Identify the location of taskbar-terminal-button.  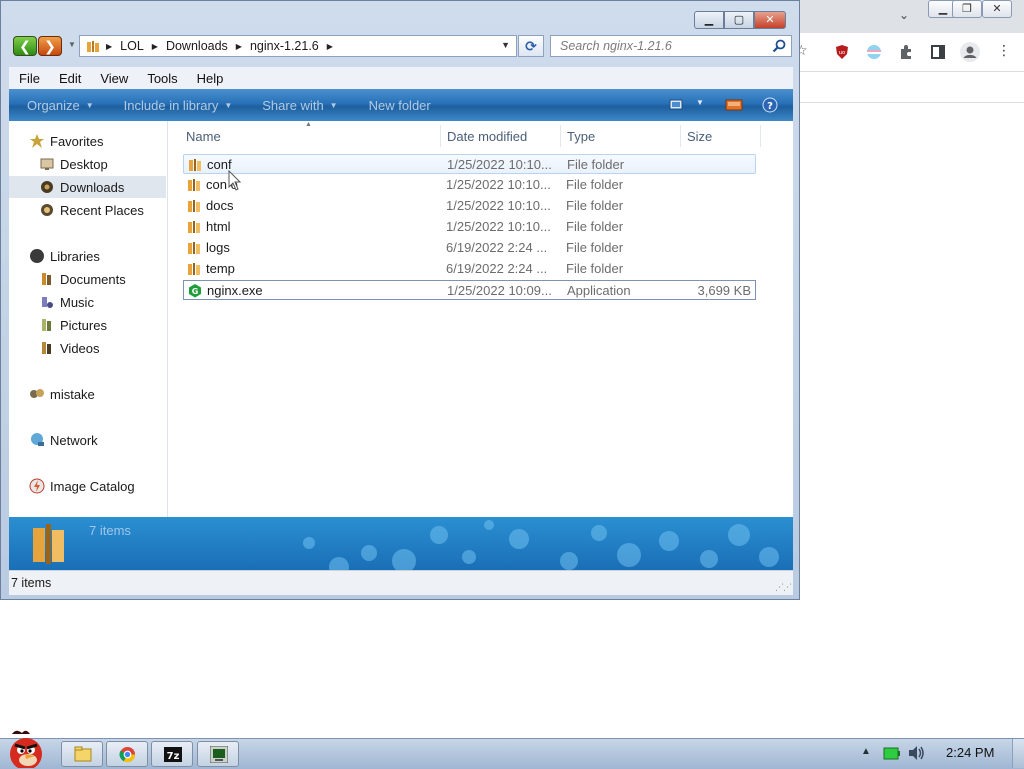
(218, 754).